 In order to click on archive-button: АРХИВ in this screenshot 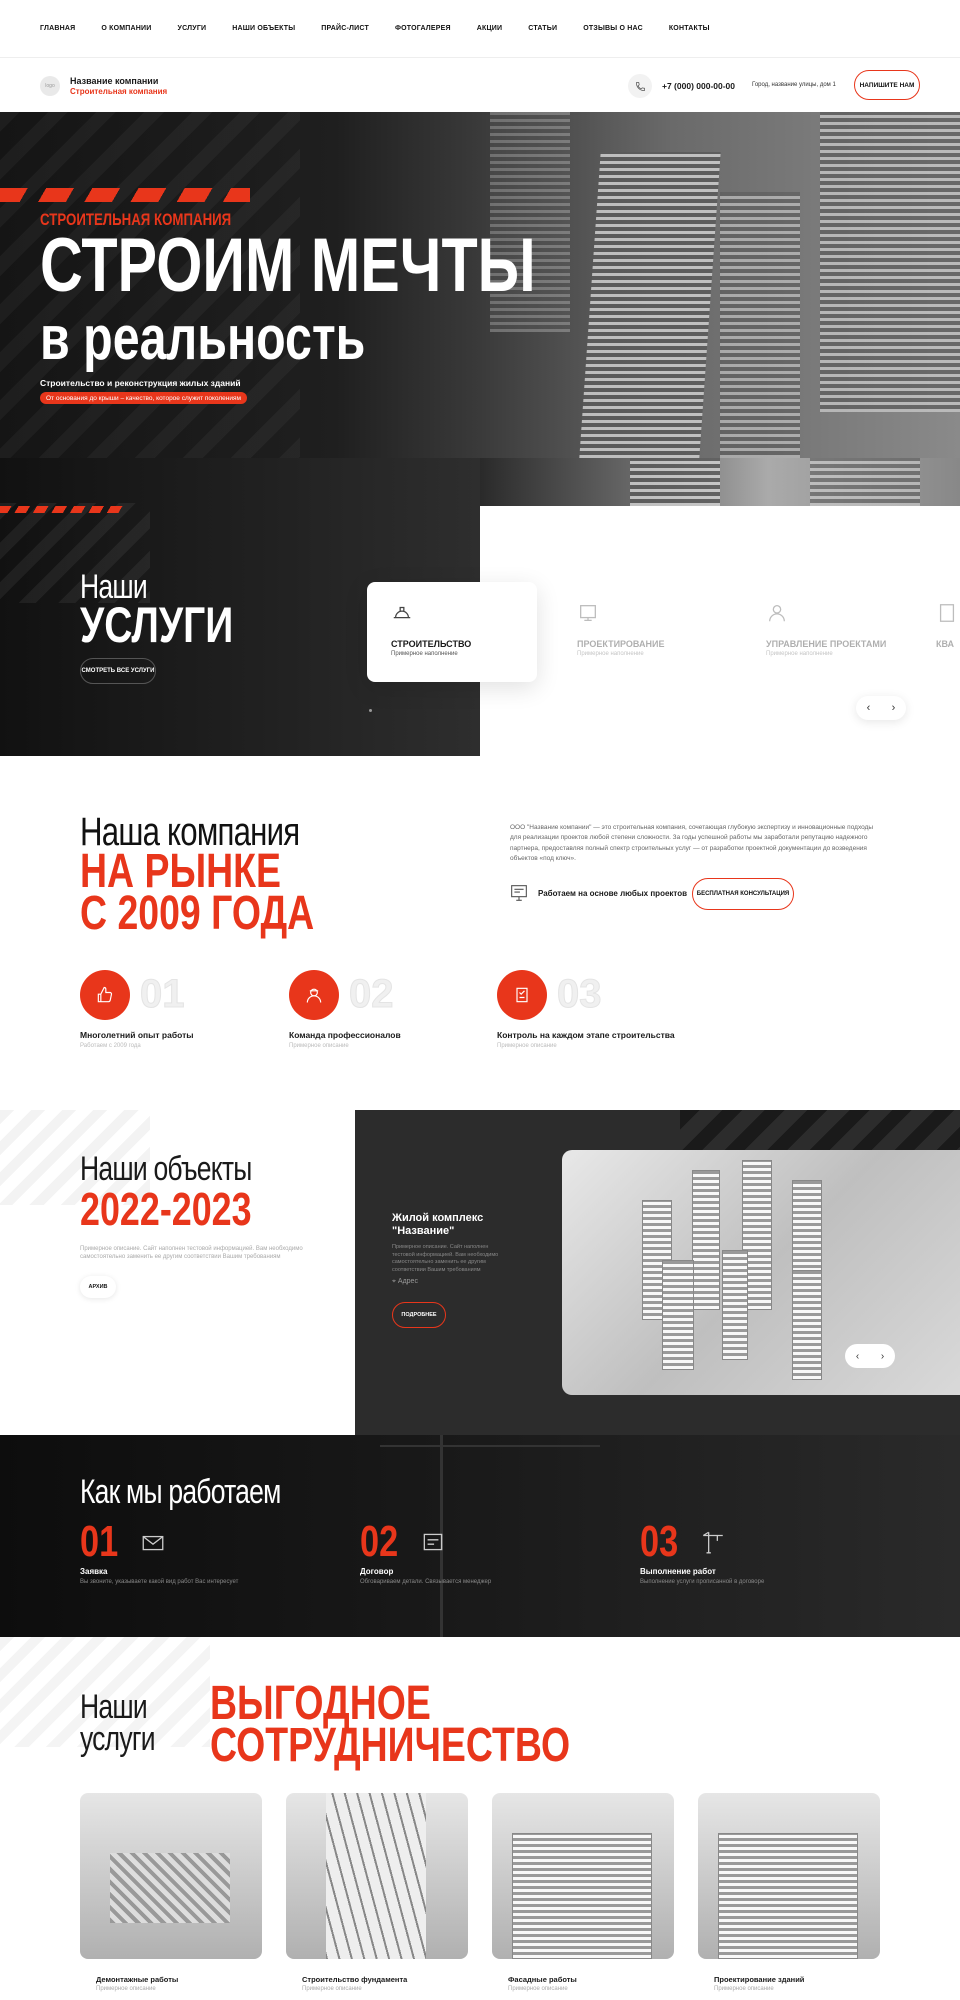, I will do `click(98, 1287)`.